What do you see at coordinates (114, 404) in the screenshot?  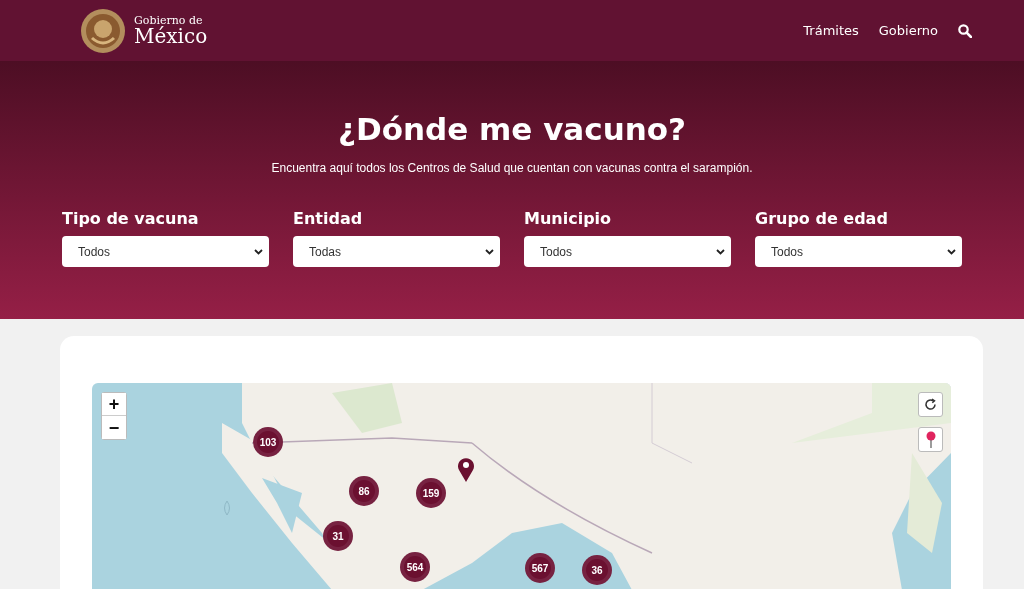 I see `zoom-in-button: +` at bounding box center [114, 404].